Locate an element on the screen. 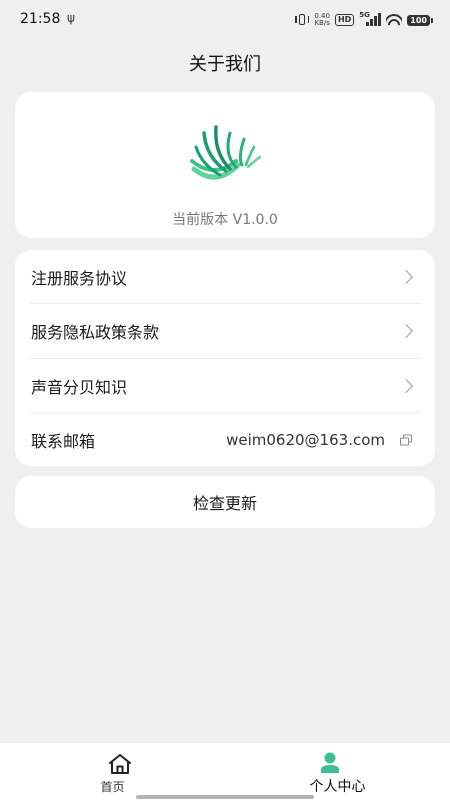 This screenshot has height=800, width=450. hd-badge: HD is located at coordinates (344, 20).